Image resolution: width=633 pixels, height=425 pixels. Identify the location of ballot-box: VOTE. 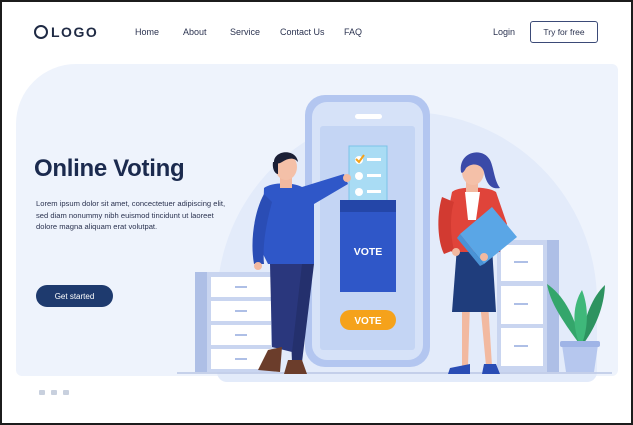
(368, 246).